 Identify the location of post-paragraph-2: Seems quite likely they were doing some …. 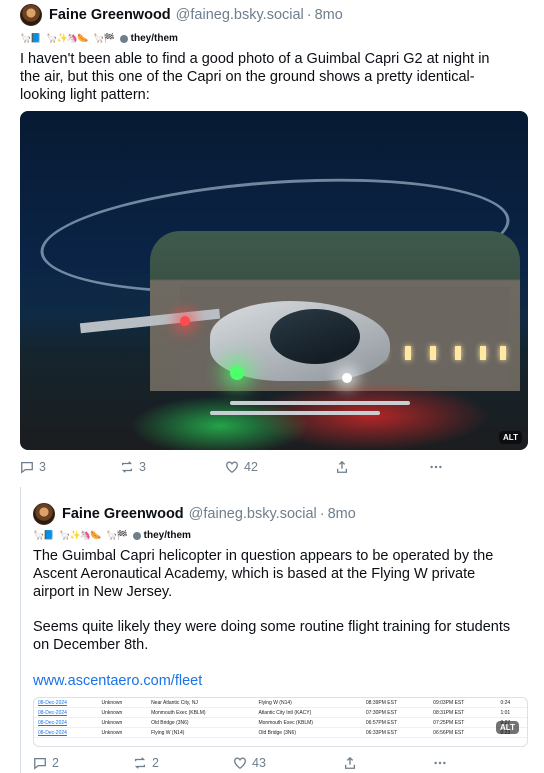
(272, 636).